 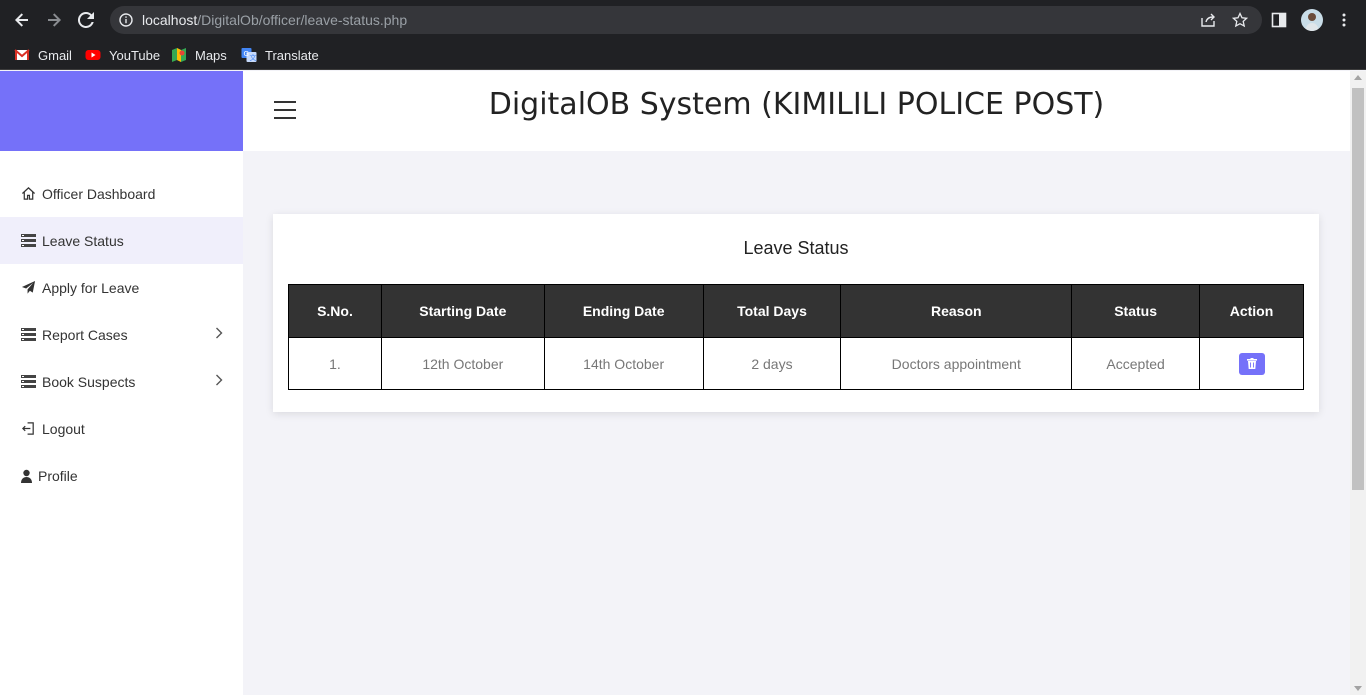 I want to click on bookmark-gmail: Gmail, so click(x=43, y=55).